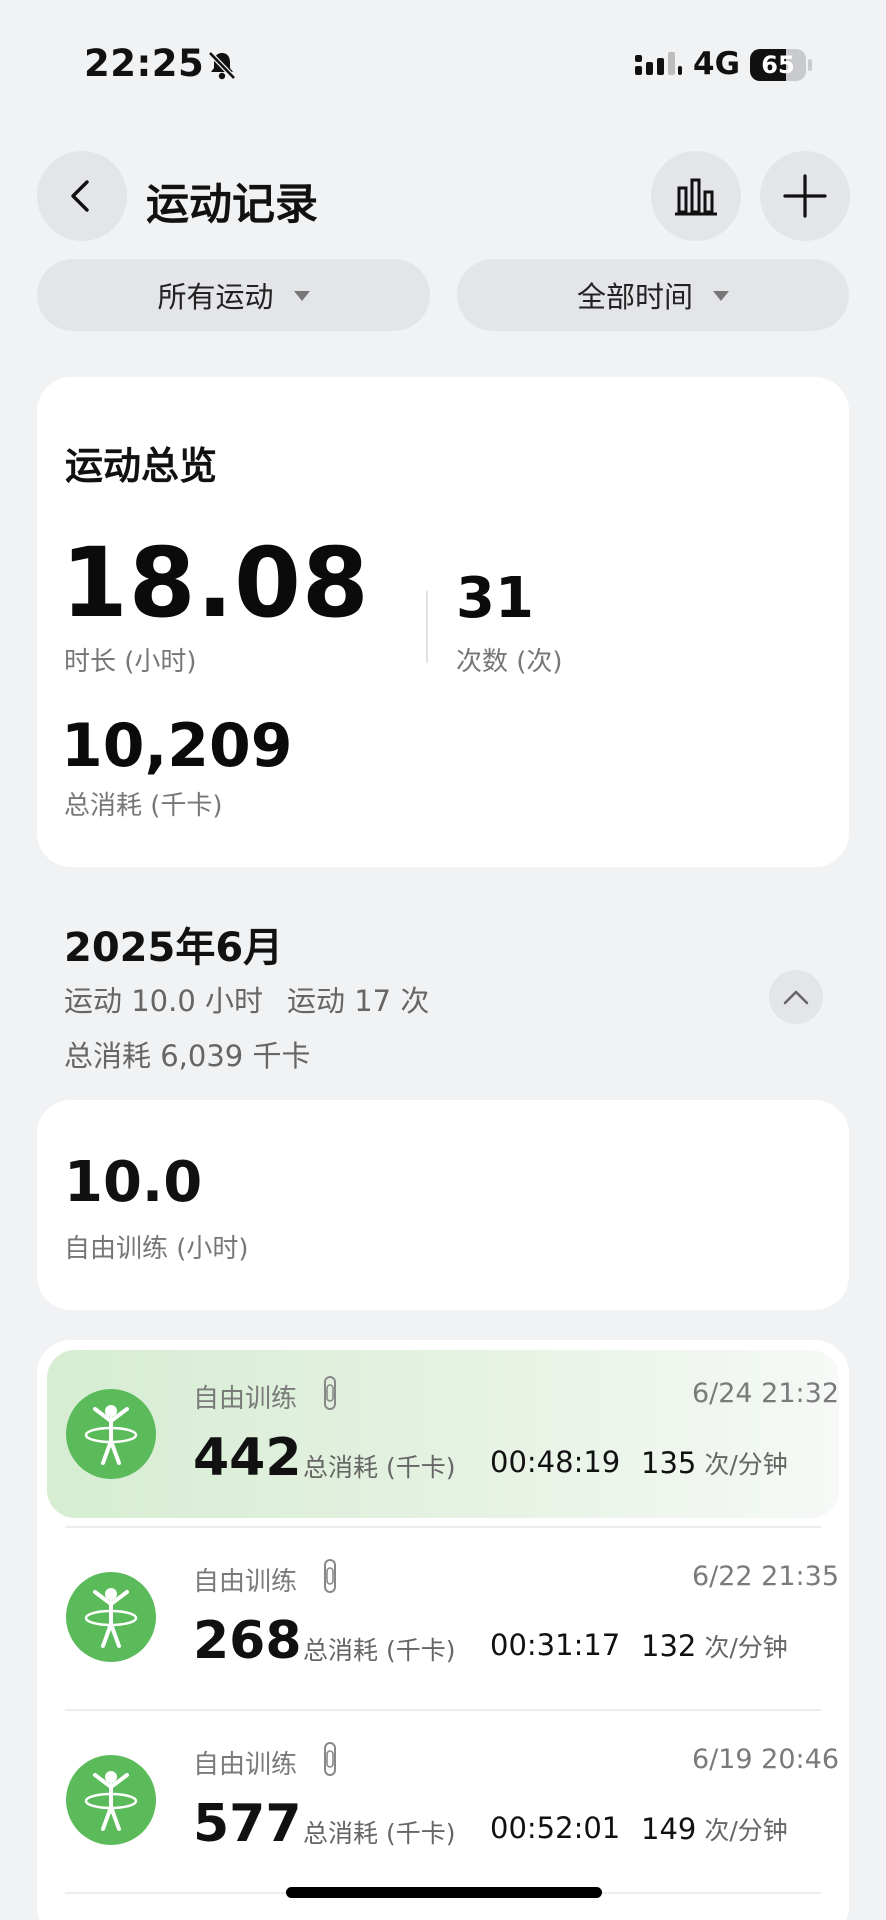  Describe the element at coordinates (174, 948) in the screenshot. I see `month-title: 2025年6月` at that location.